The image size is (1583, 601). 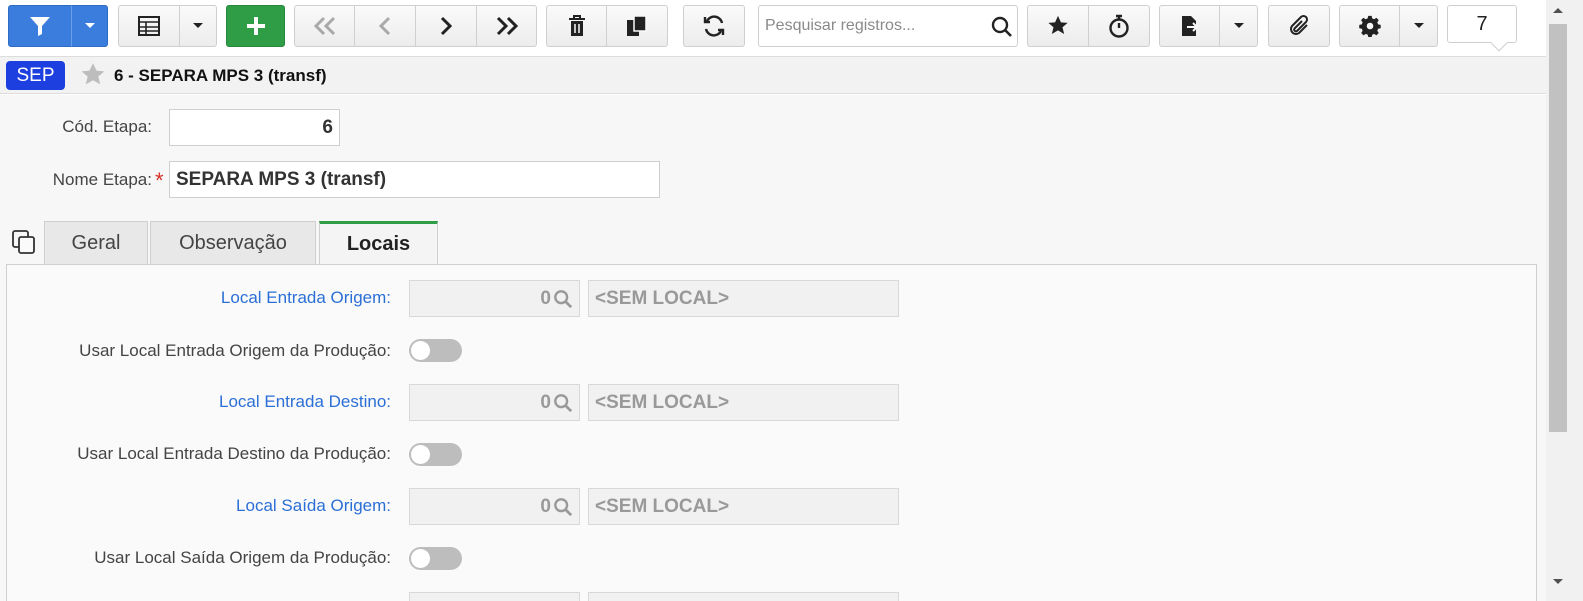 I want to click on grid-view-button, so click(x=149, y=26).